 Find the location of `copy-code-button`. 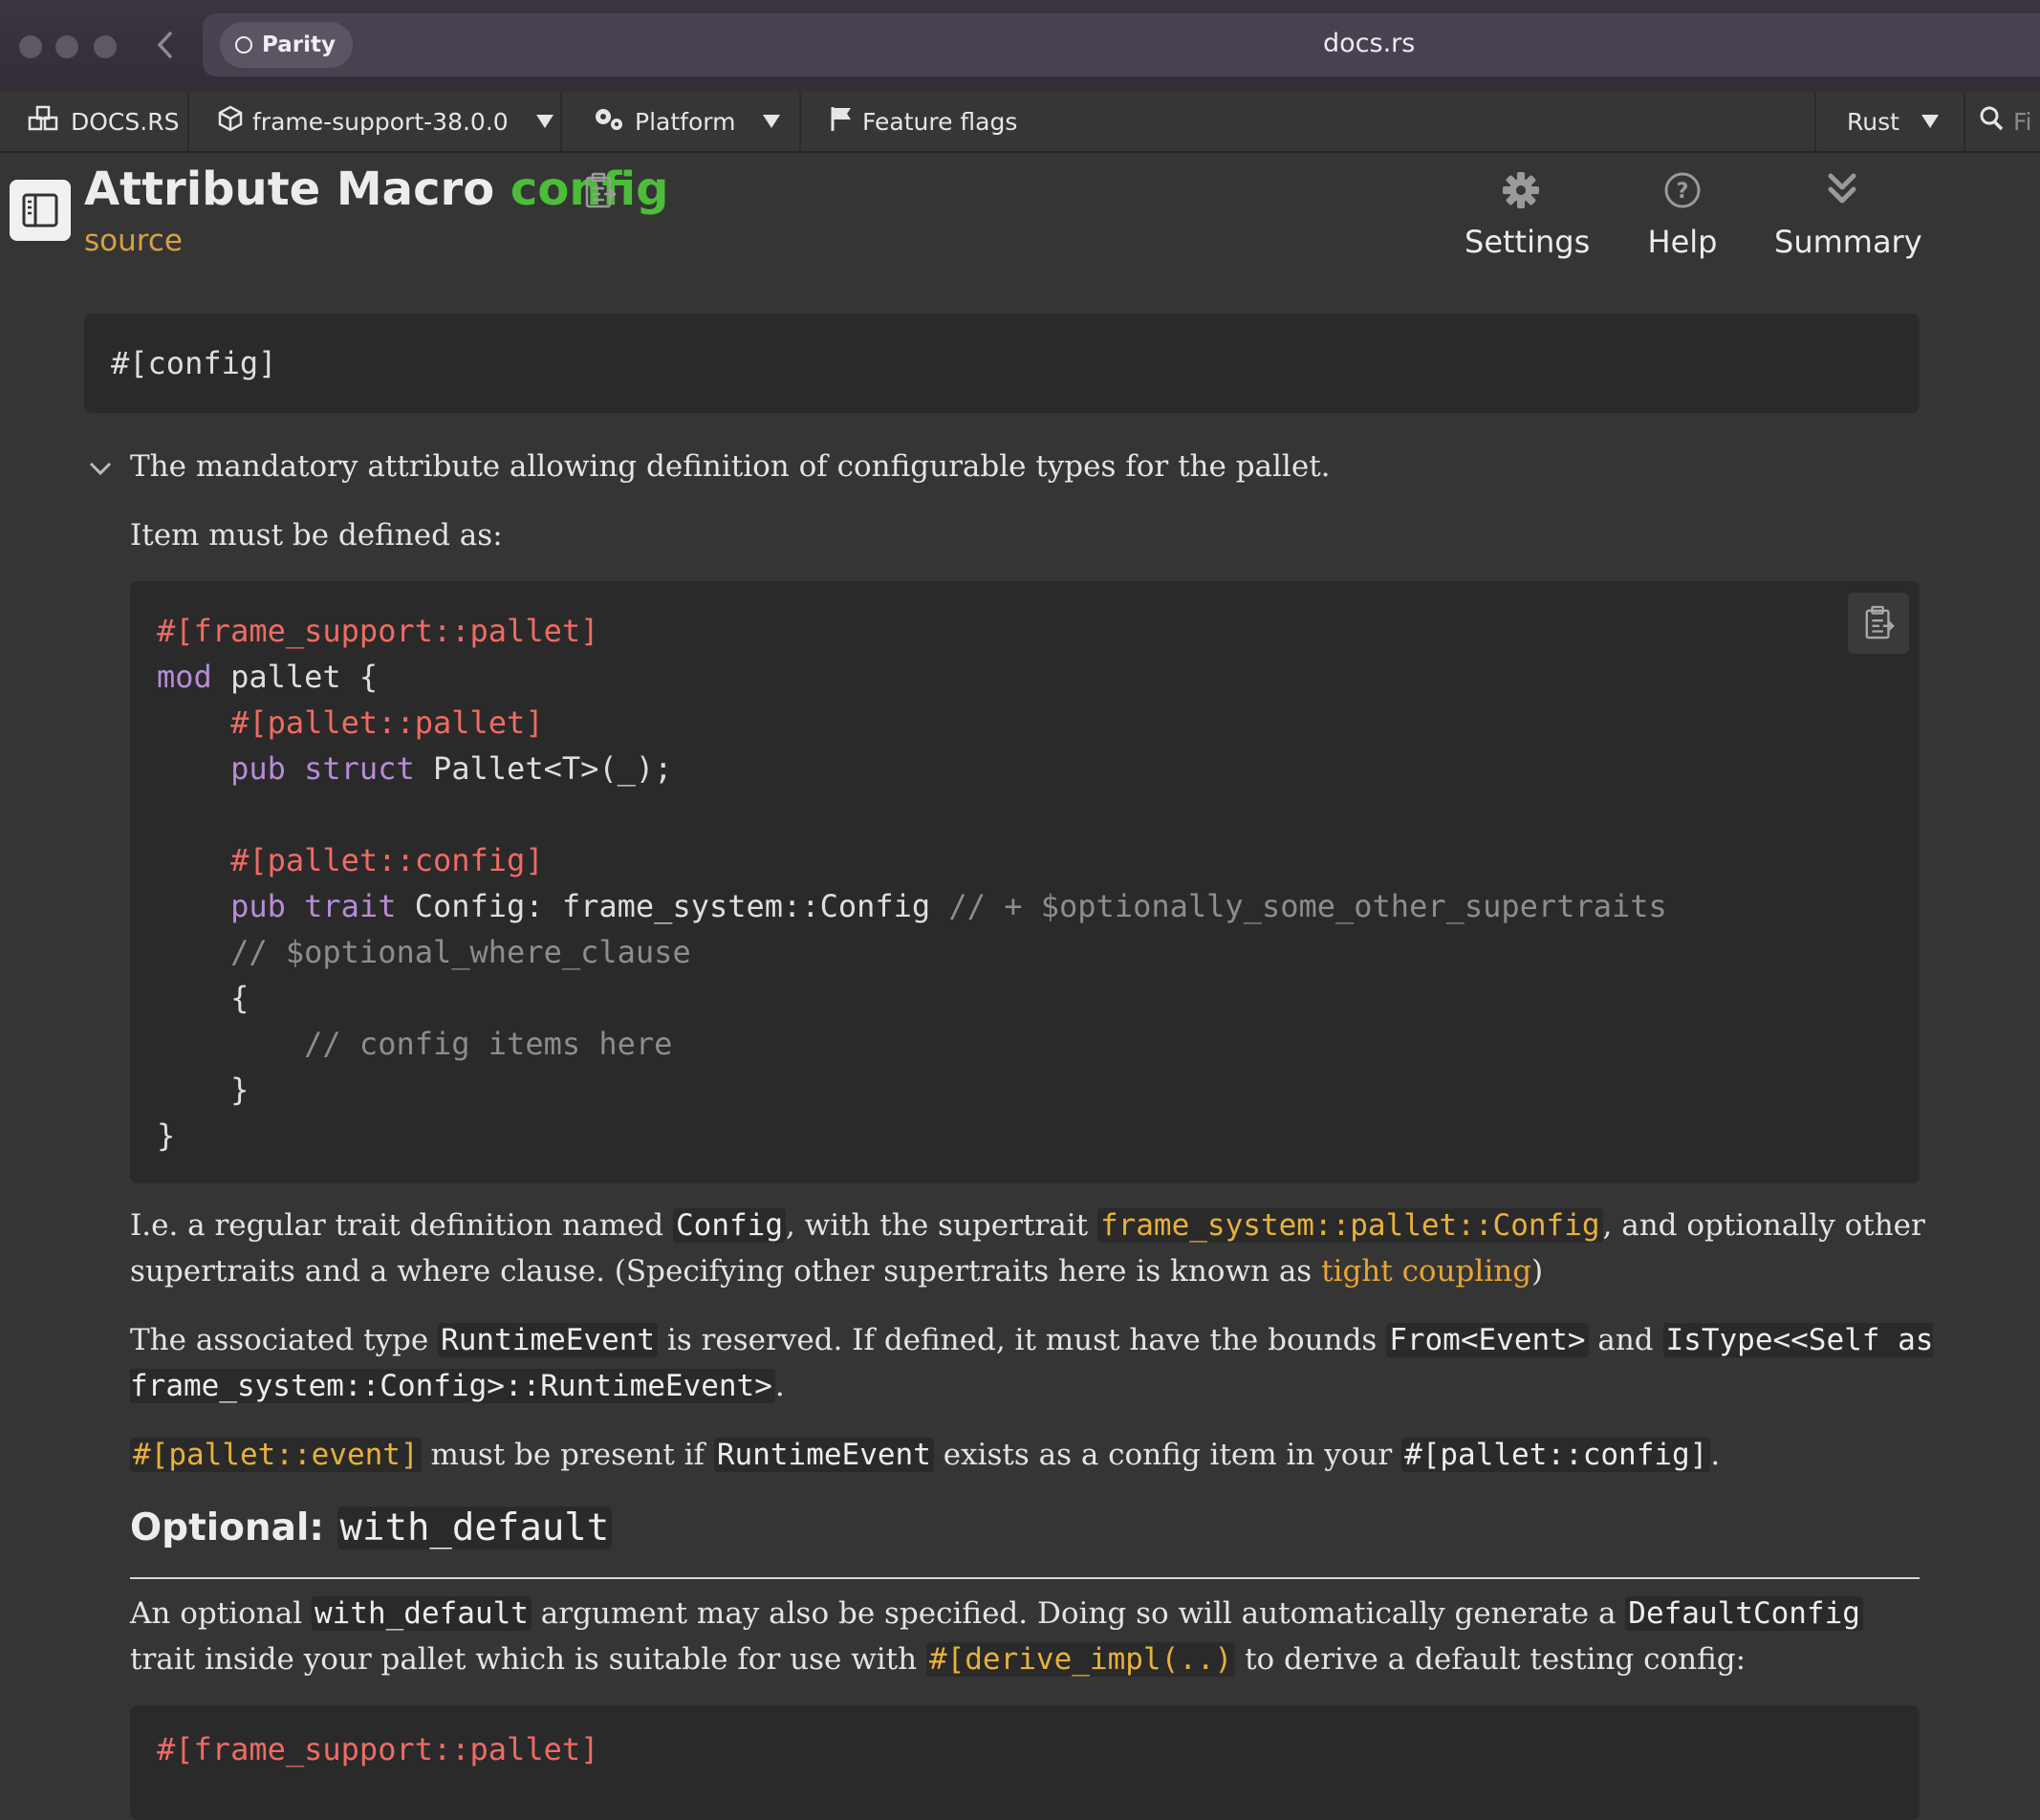

copy-code-button is located at coordinates (1878, 624).